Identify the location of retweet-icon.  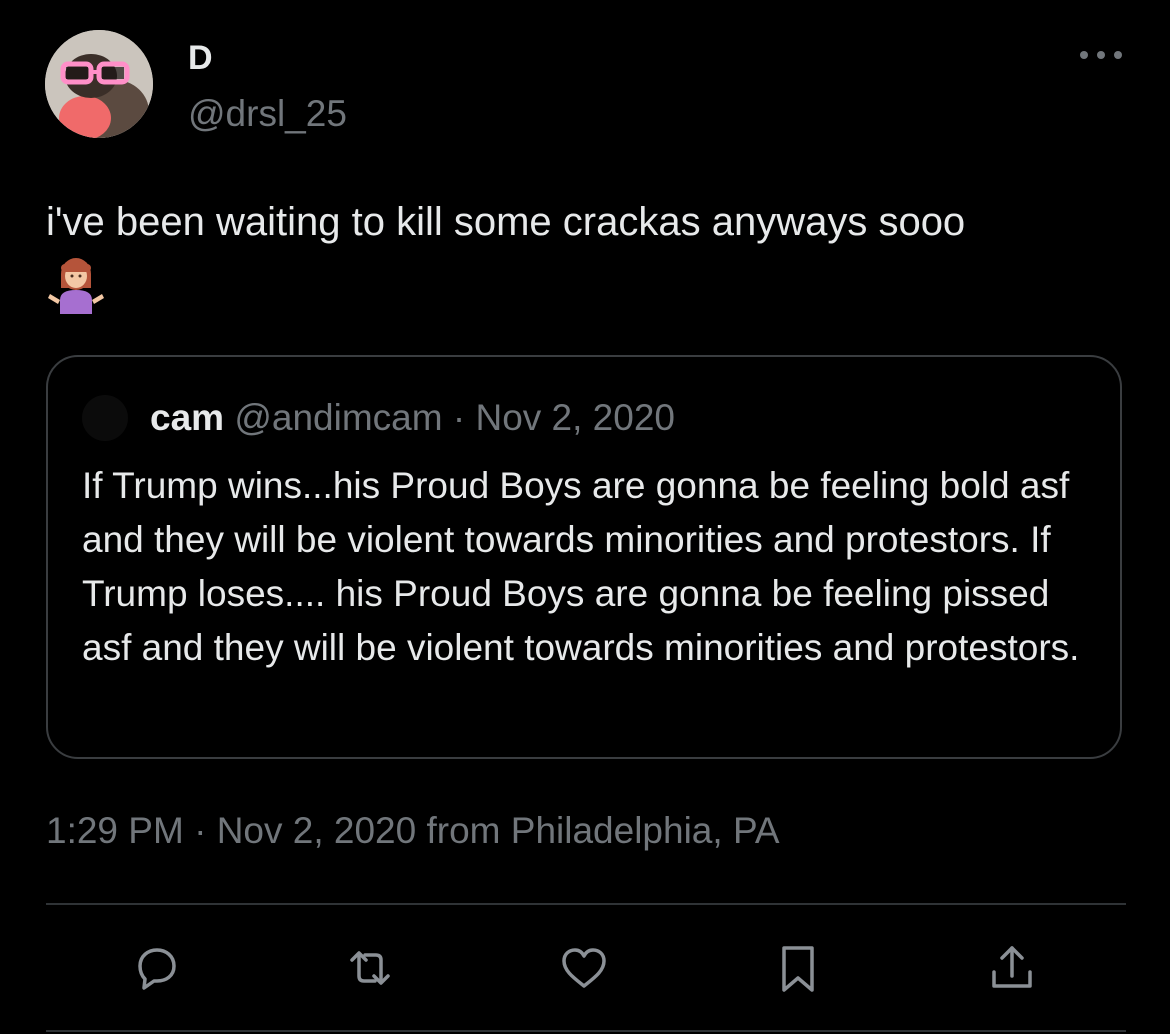
(370, 968).